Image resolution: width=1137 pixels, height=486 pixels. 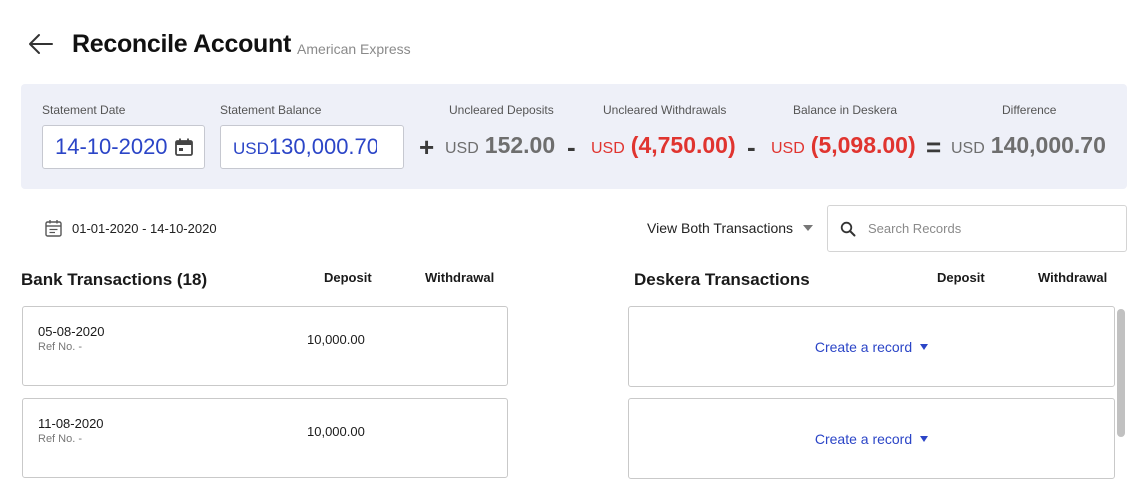 I want to click on bank-deposit-header: Deposit, so click(x=348, y=277).